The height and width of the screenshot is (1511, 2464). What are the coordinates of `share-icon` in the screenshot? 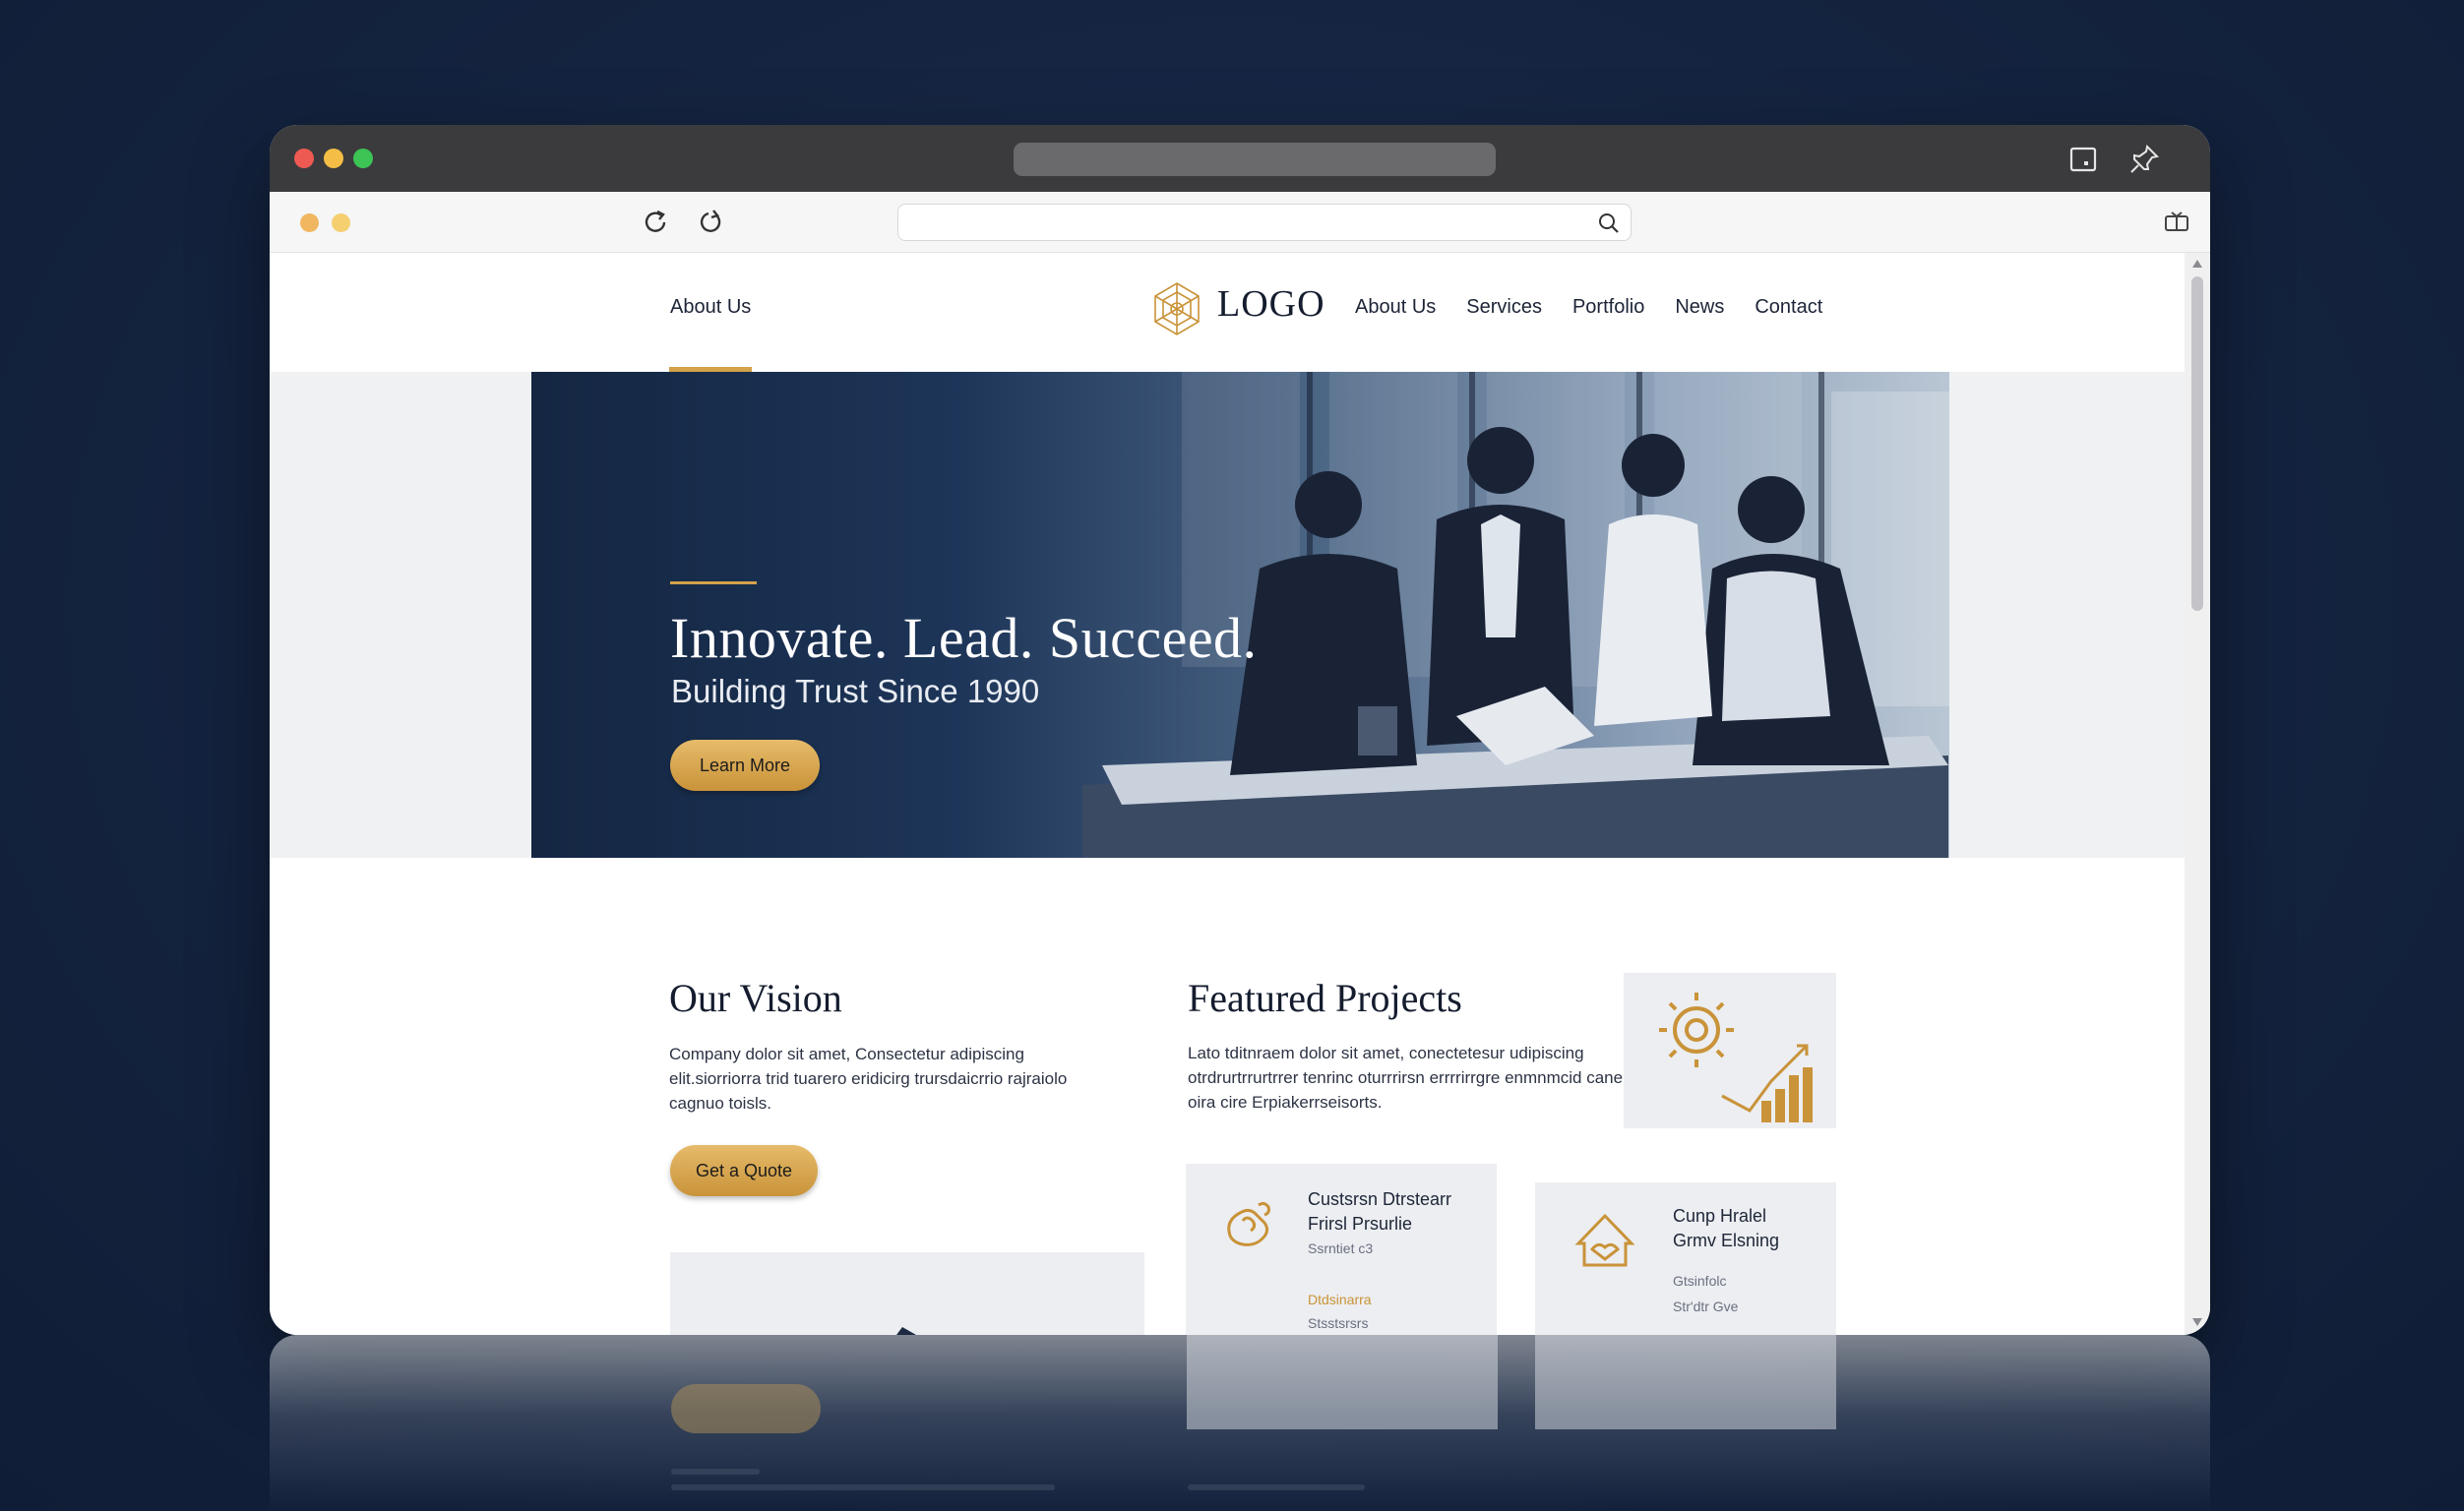 It's located at (2176, 222).